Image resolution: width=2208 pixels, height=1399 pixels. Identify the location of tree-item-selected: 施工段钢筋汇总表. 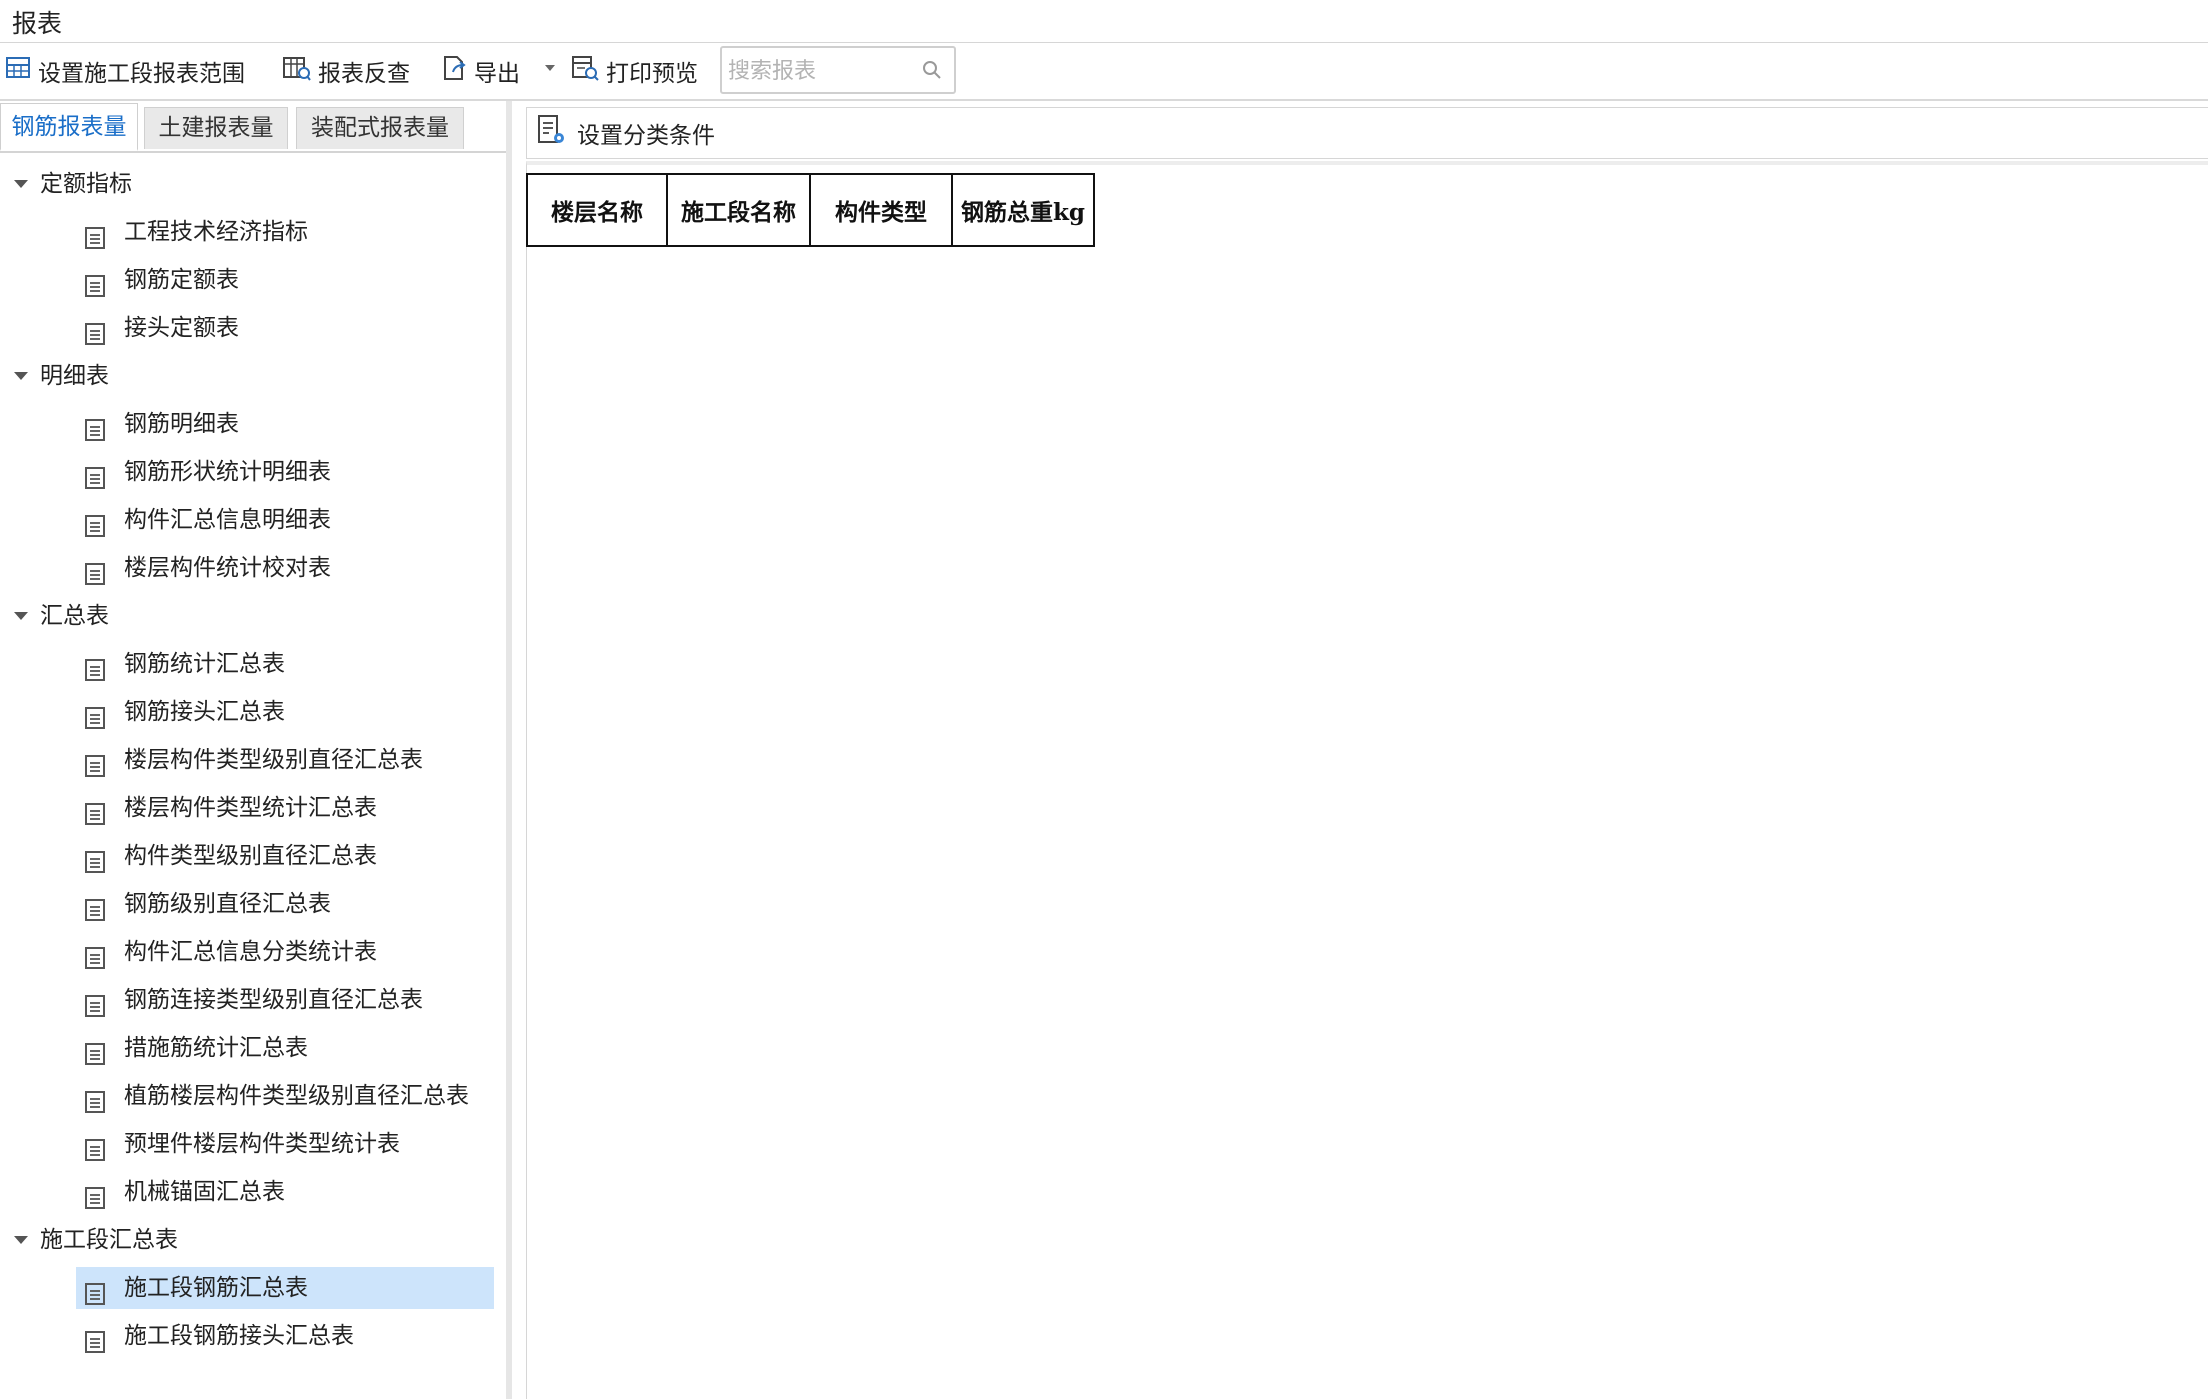
(285, 1288).